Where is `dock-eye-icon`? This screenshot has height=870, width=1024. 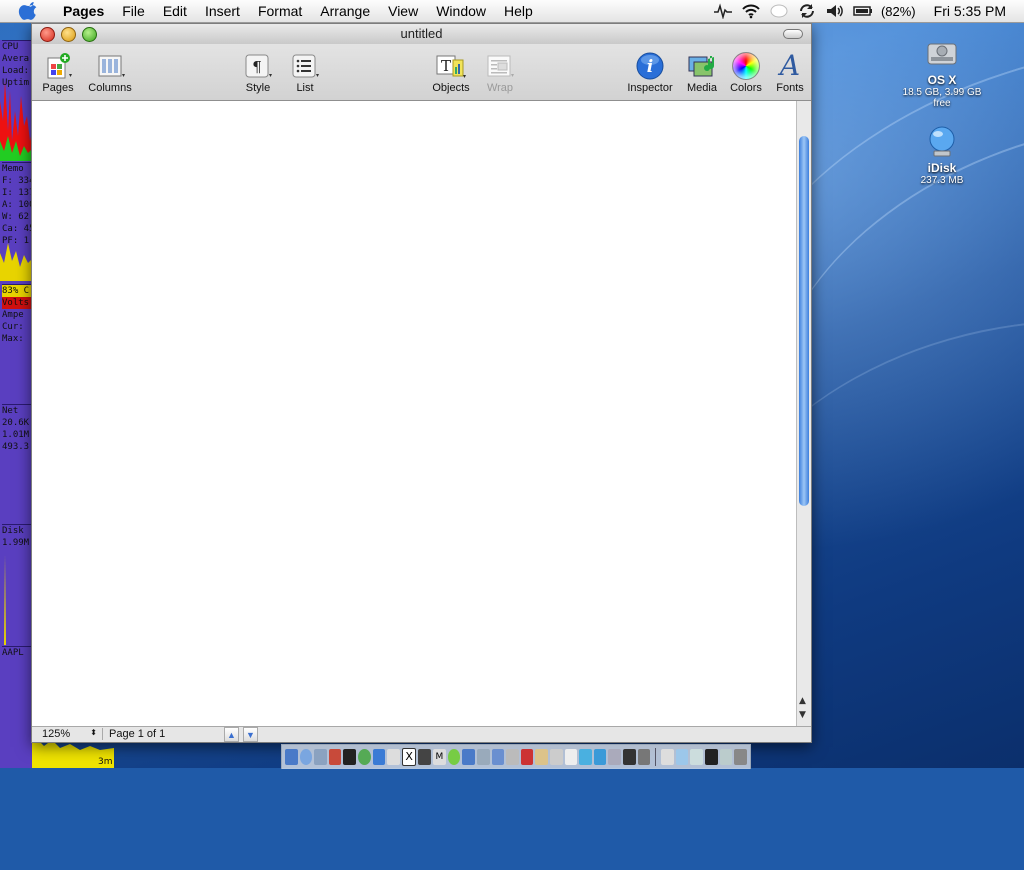
dock-eye-icon is located at coordinates (425, 757).